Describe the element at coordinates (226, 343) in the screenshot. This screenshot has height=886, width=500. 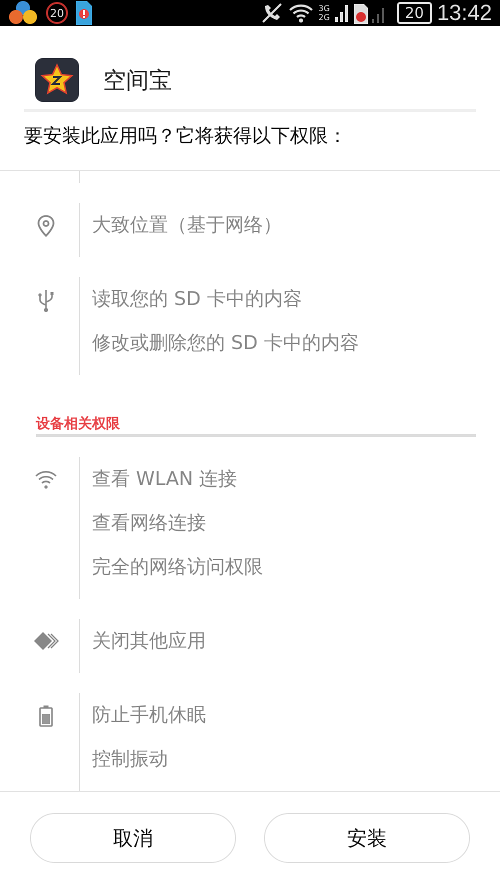
I see `permission-text: 修改或删除您的 SD 卡中的内容` at that location.